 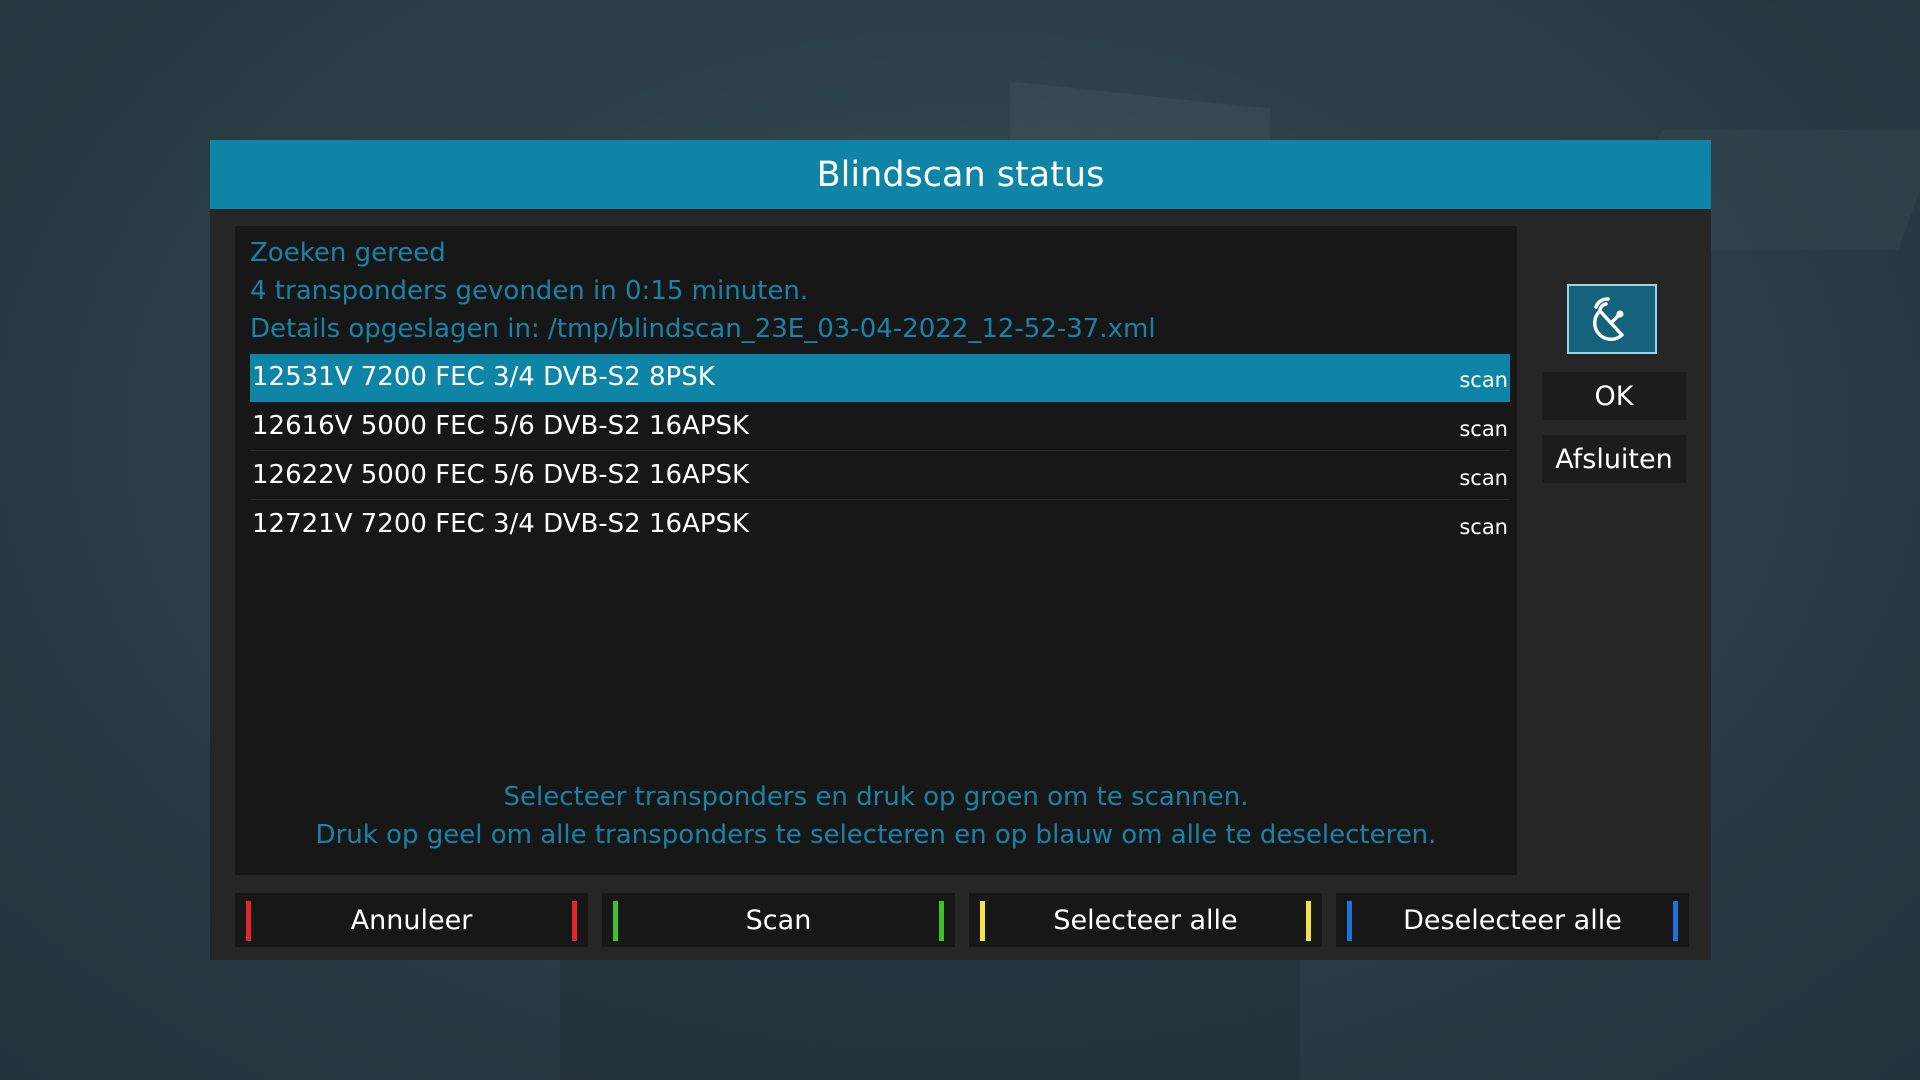 What do you see at coordinates (880, 524) in the screenshot?
I see `transponder-item: 12721V 7200 FEC 3/4 DVB-S2 16APSK scan` at bounding box center [880, 524].